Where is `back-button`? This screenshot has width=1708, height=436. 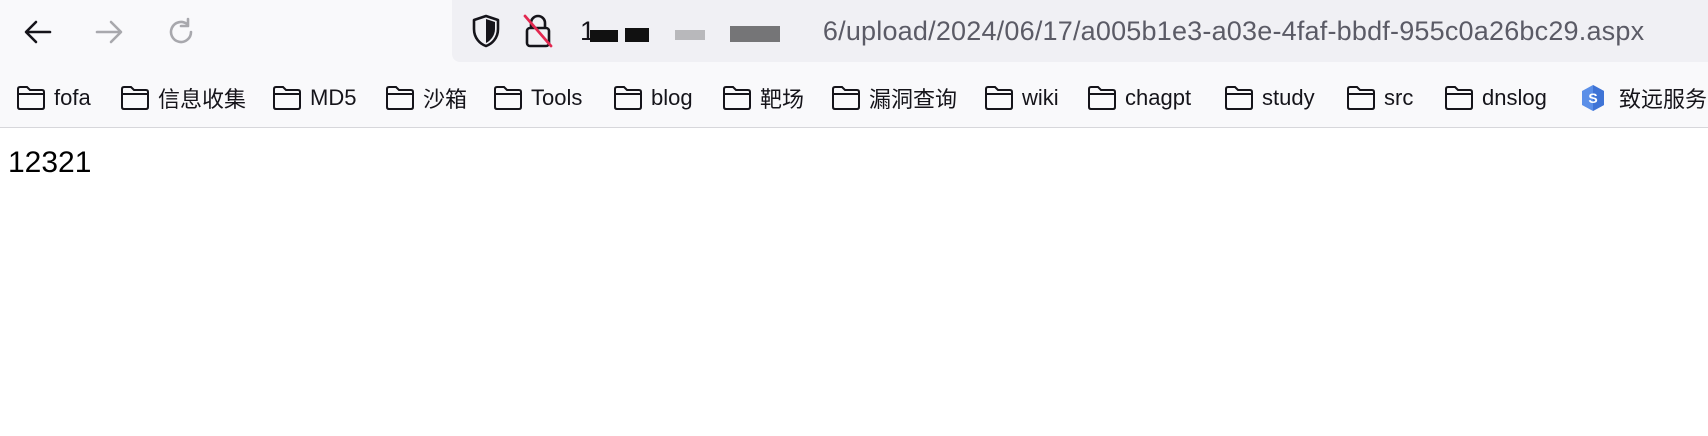
back-button is located at coordinates (38, 32).